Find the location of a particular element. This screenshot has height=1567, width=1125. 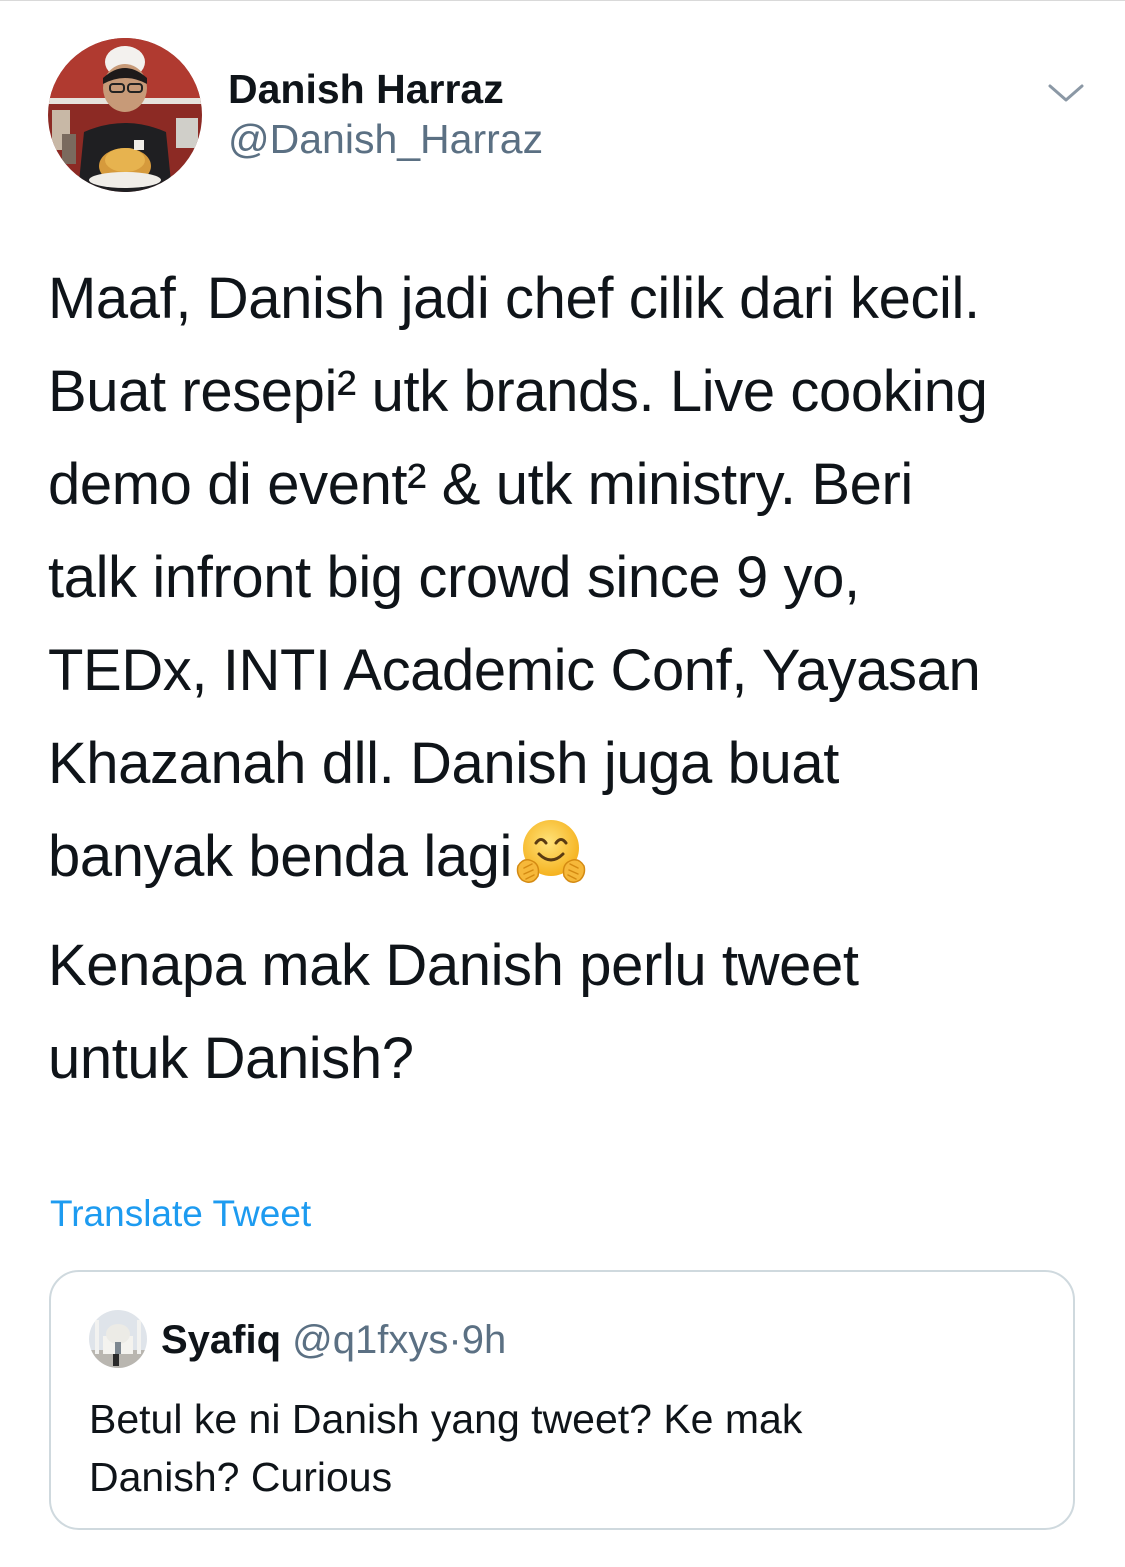

tweet-line-with-emoji: banyak benda lagi is located at coordinates (568, 856).